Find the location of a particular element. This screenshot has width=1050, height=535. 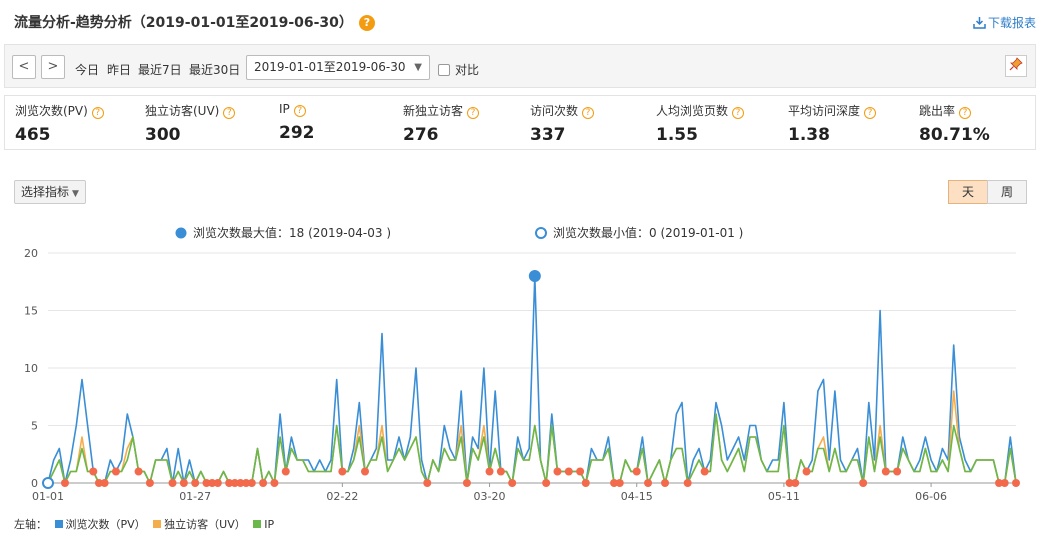

date-range-select: 2019-01-01至2019-06-30 ▼ is located at coordinates (338, 67).